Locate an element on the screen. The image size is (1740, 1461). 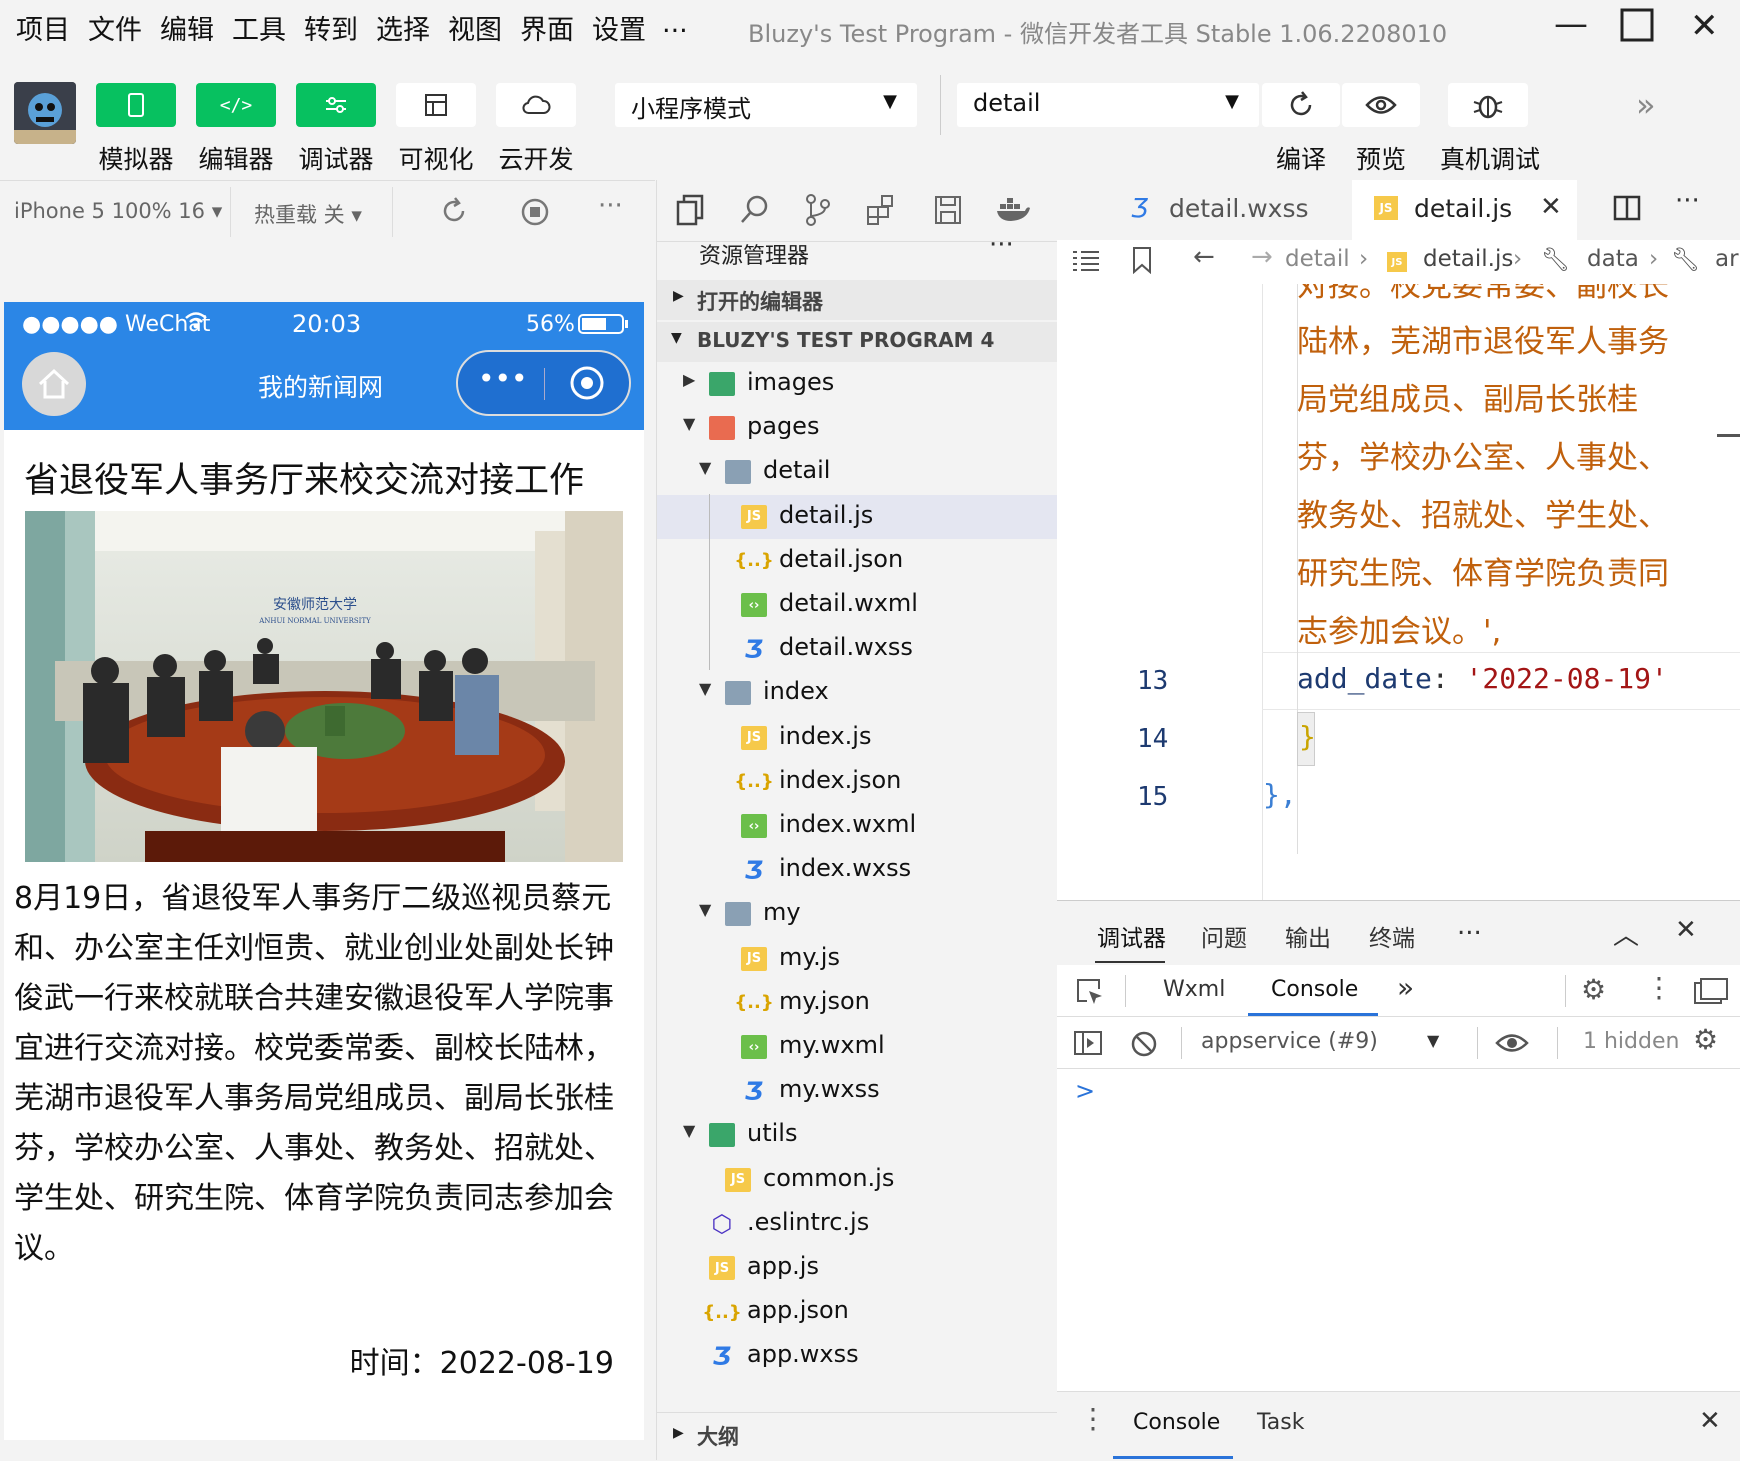
avatar is located at coordinates (45, 113).